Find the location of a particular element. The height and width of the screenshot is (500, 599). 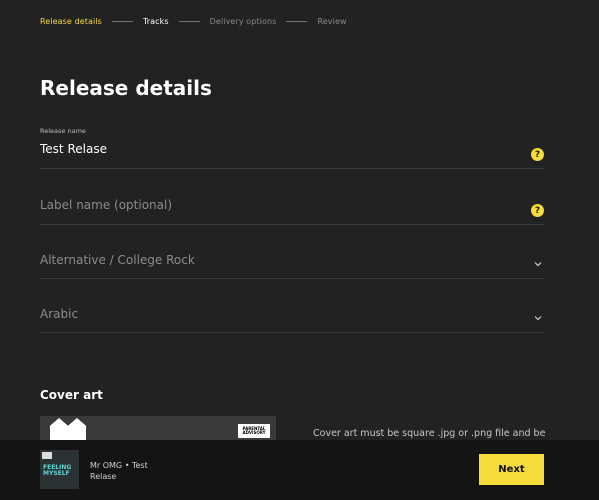

language-select: Arabic is located at coordinates (292, 319).